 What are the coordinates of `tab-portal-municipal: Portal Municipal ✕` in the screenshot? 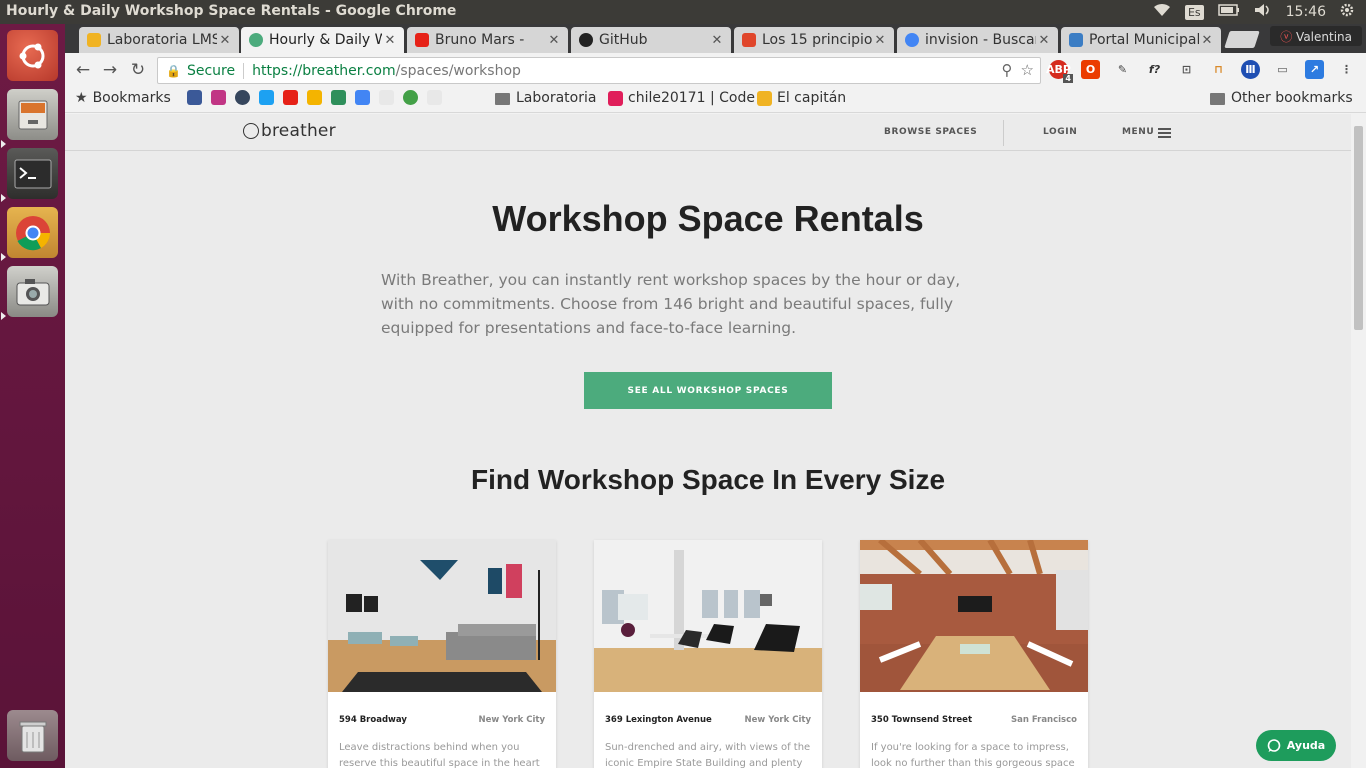 It's located at (1141, 40).